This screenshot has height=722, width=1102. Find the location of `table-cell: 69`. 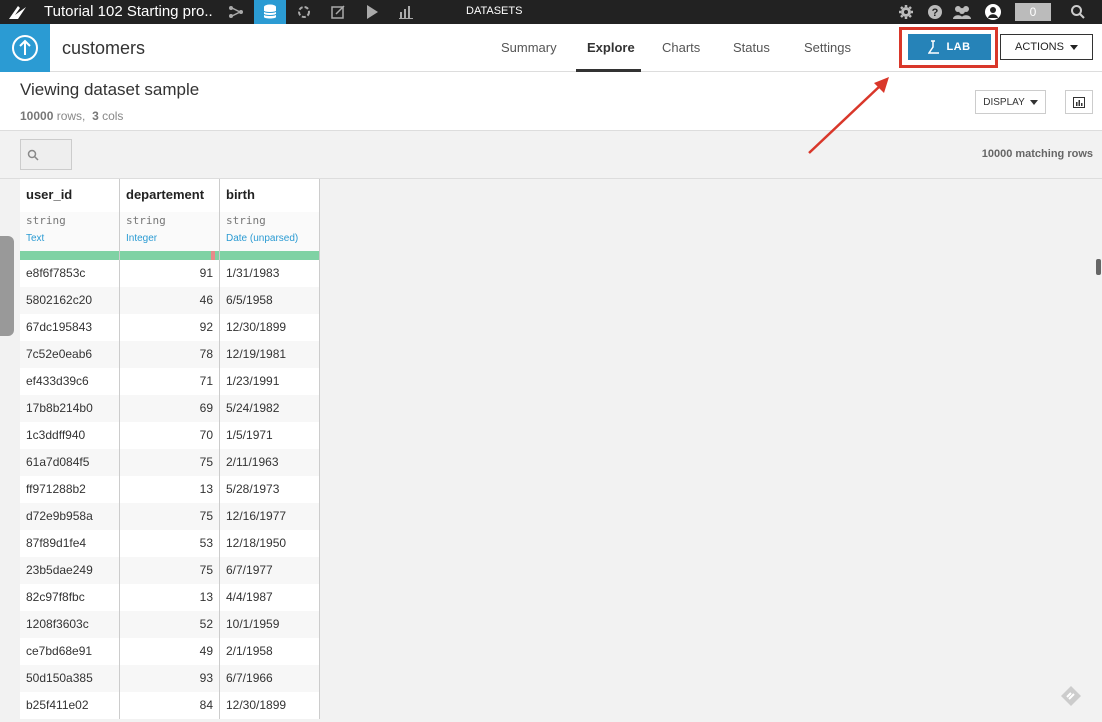

table-cell: 69 is located at coordinates (169, 408).